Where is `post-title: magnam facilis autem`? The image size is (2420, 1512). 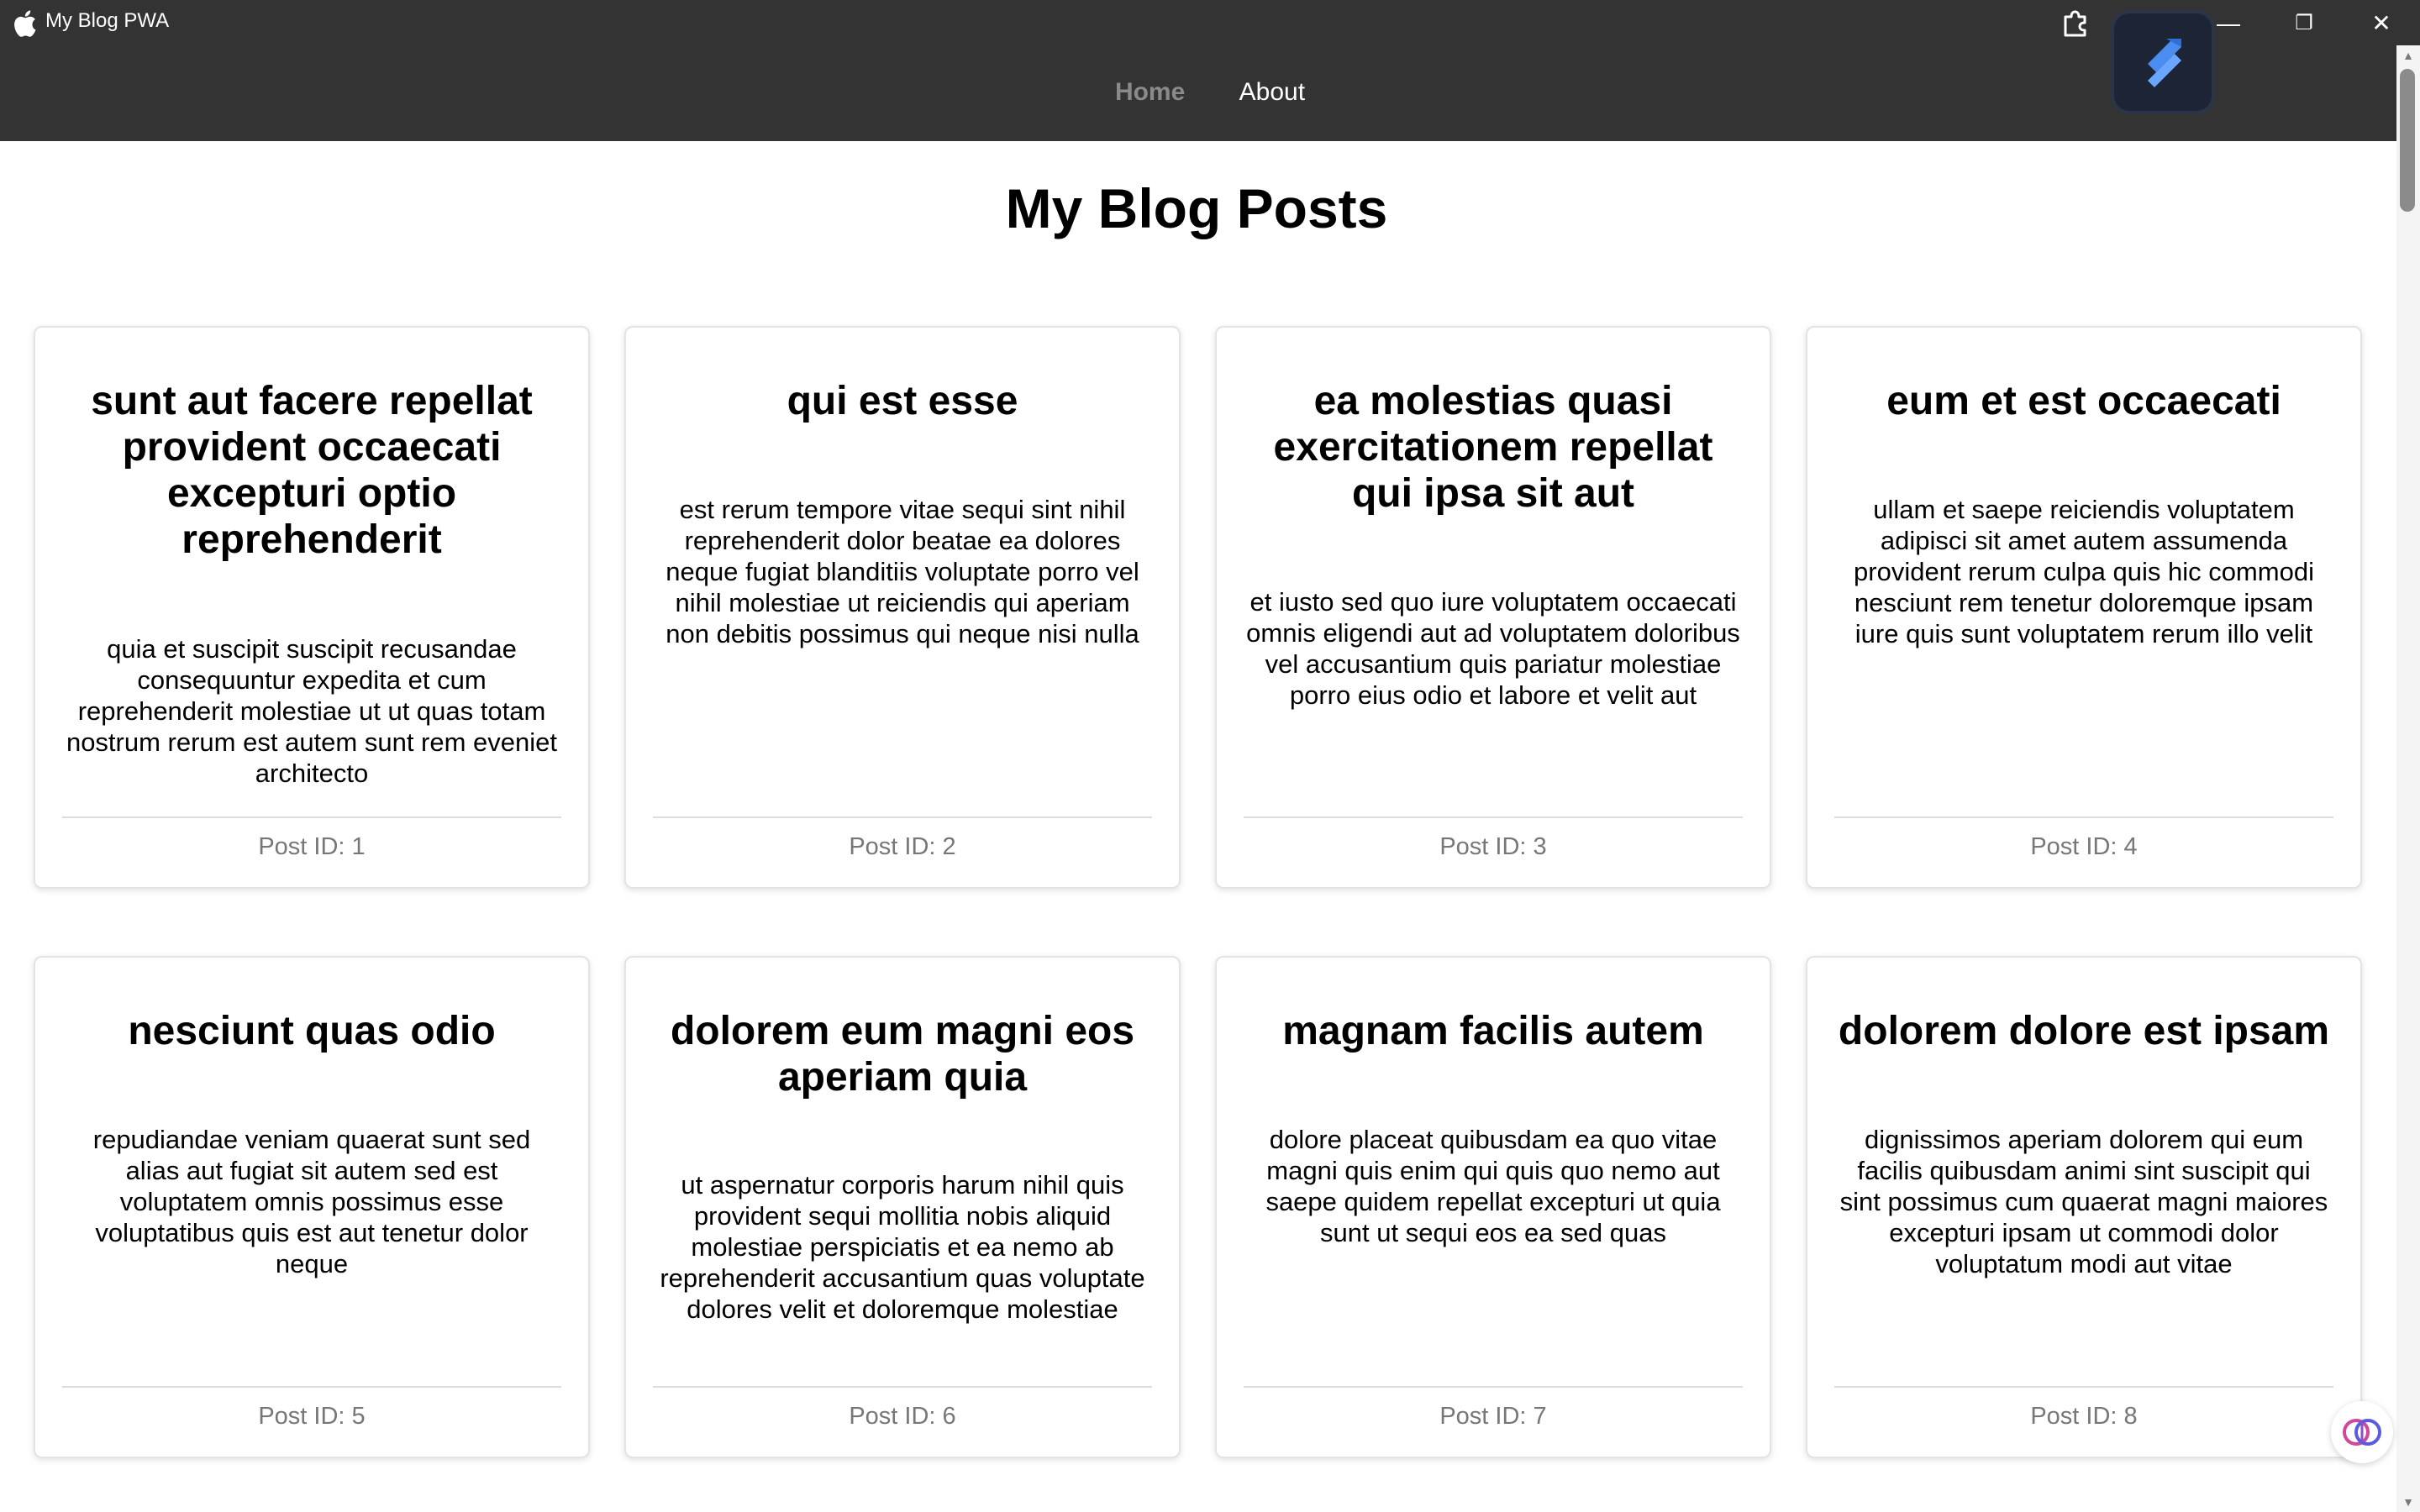
post-title: magnam facilis autem is located at coordinates (1493, 1031).